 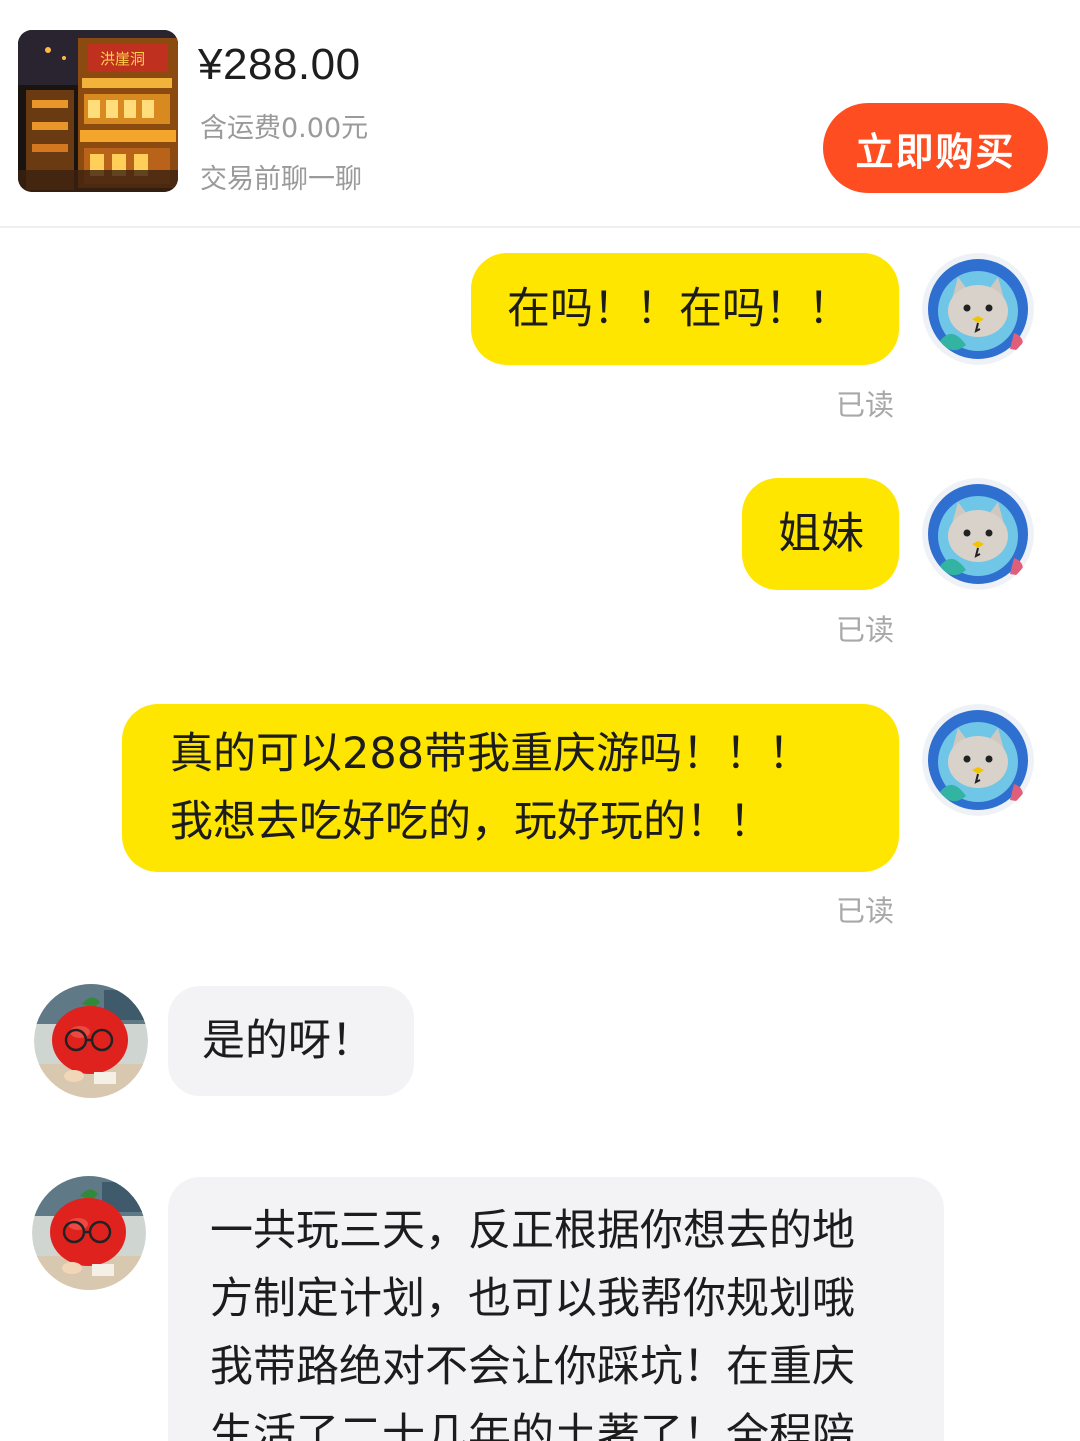 What do you see at coordinates (98, 111) in the screenshot?
I see `product-thumbnail: 洪崖洞` at bounding box center [98, 111].